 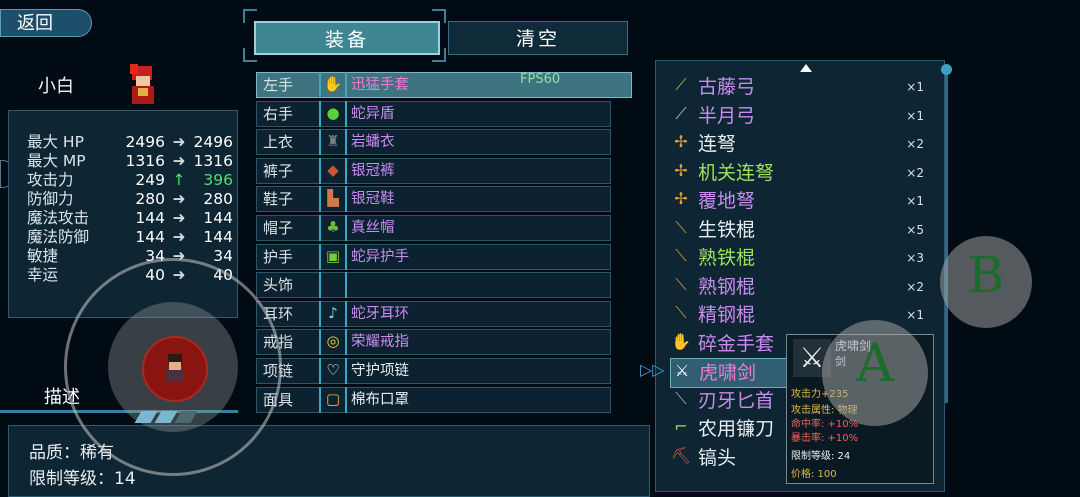 What do you see at coordinates (278, 85) in the screenshot?
I see `slot-label: 左手` at bounding box center [278, 85].